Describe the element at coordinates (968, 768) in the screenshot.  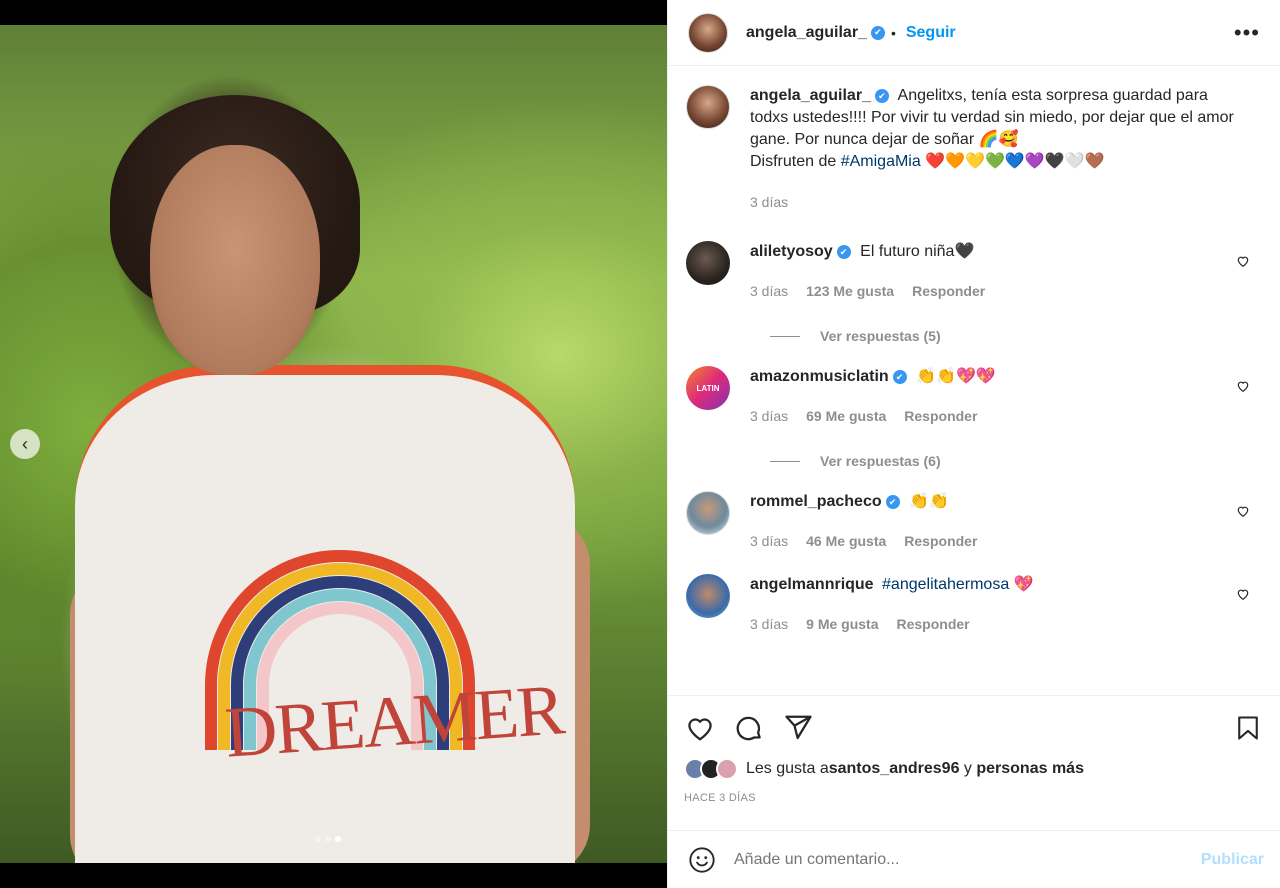
I see `likes-middle: y` at that location.